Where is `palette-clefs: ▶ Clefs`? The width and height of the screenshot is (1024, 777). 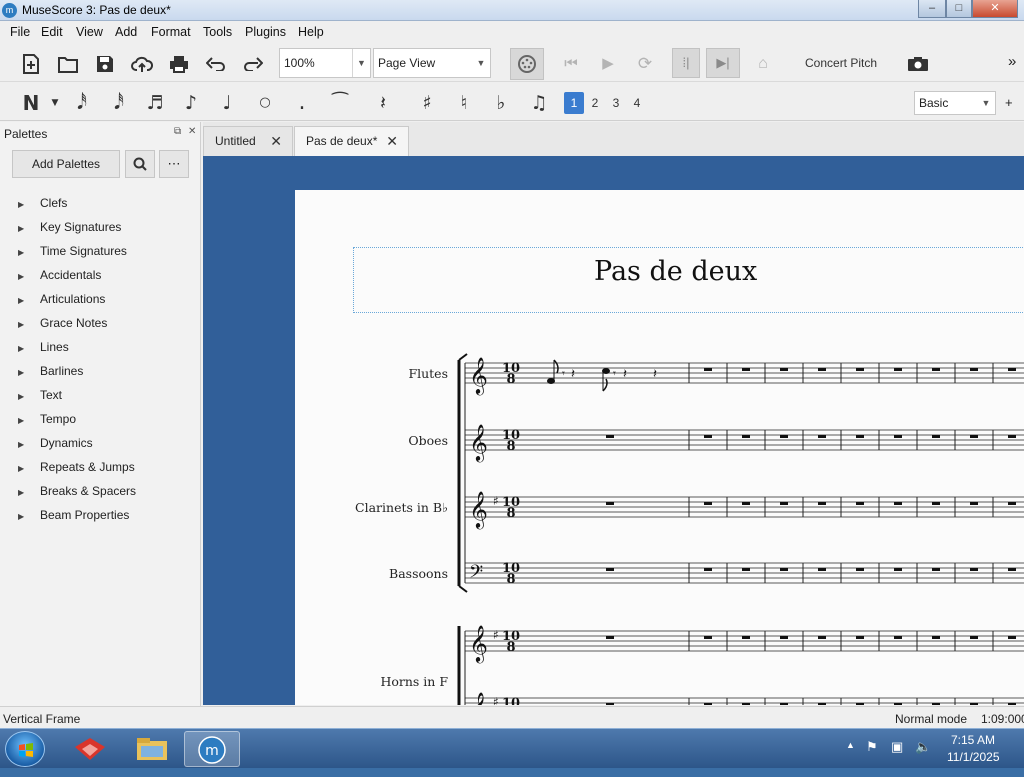
palette-clefs: ▶ Clefs is located at coordinates (42, 206).